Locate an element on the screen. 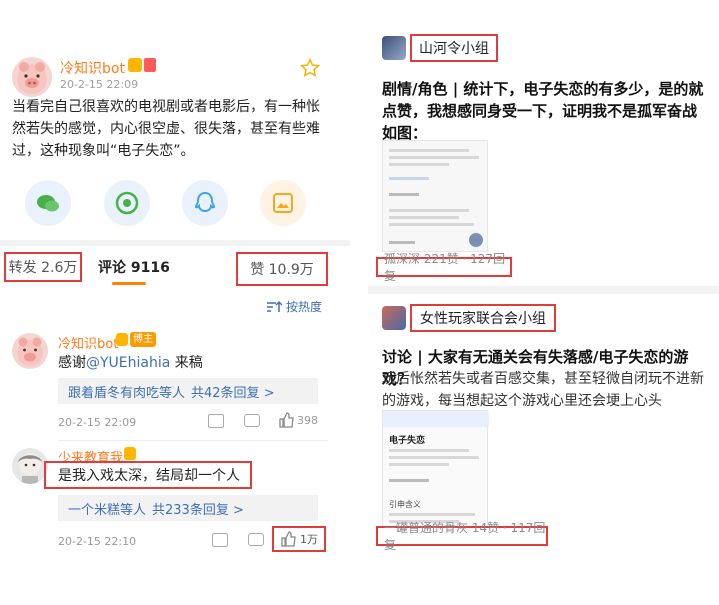 The image size is (719, 605). like-comment-button: 398 is located at coordinates (298, 420).